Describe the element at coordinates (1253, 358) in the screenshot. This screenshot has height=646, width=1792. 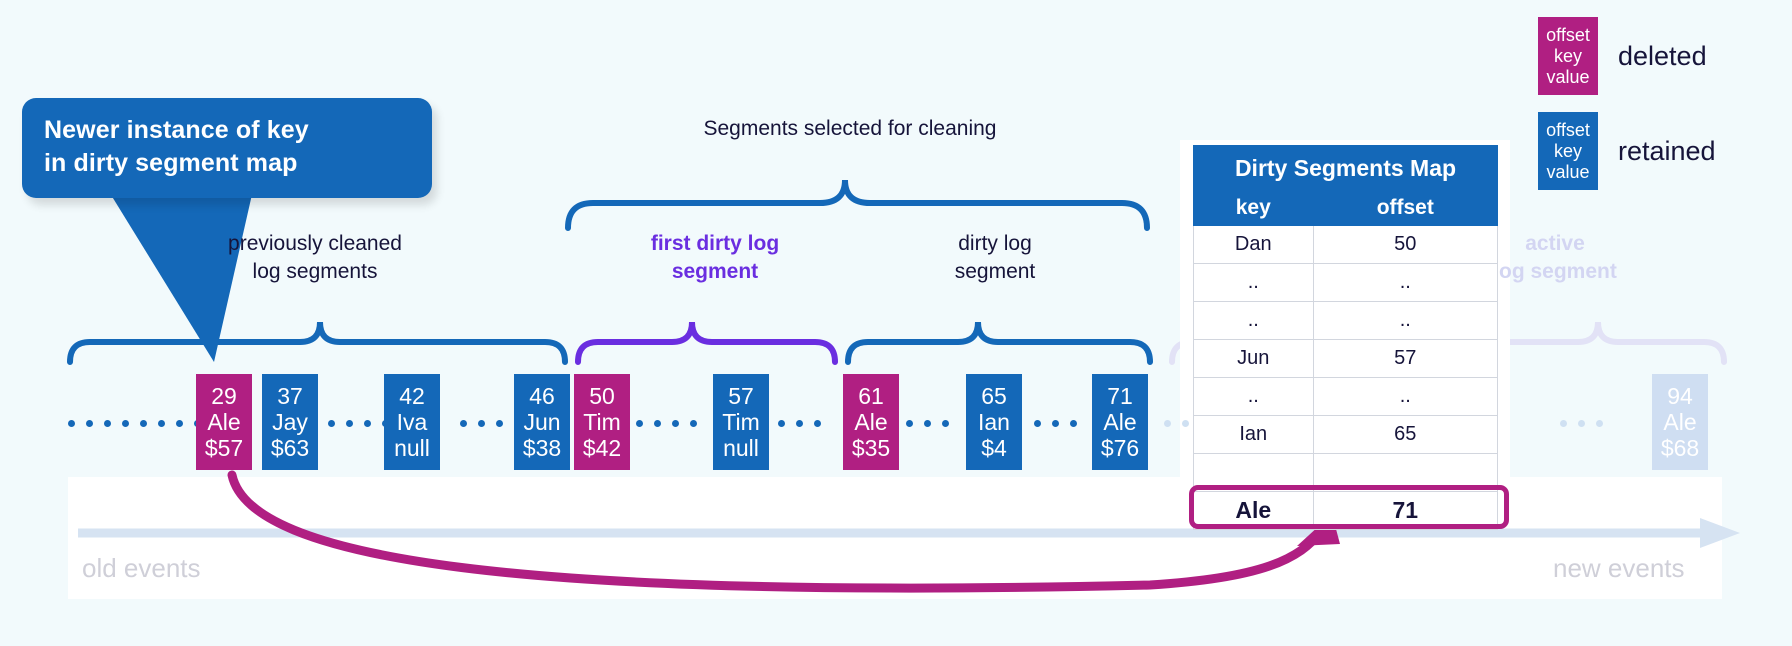
I see `cell-key: Jun` at that location.